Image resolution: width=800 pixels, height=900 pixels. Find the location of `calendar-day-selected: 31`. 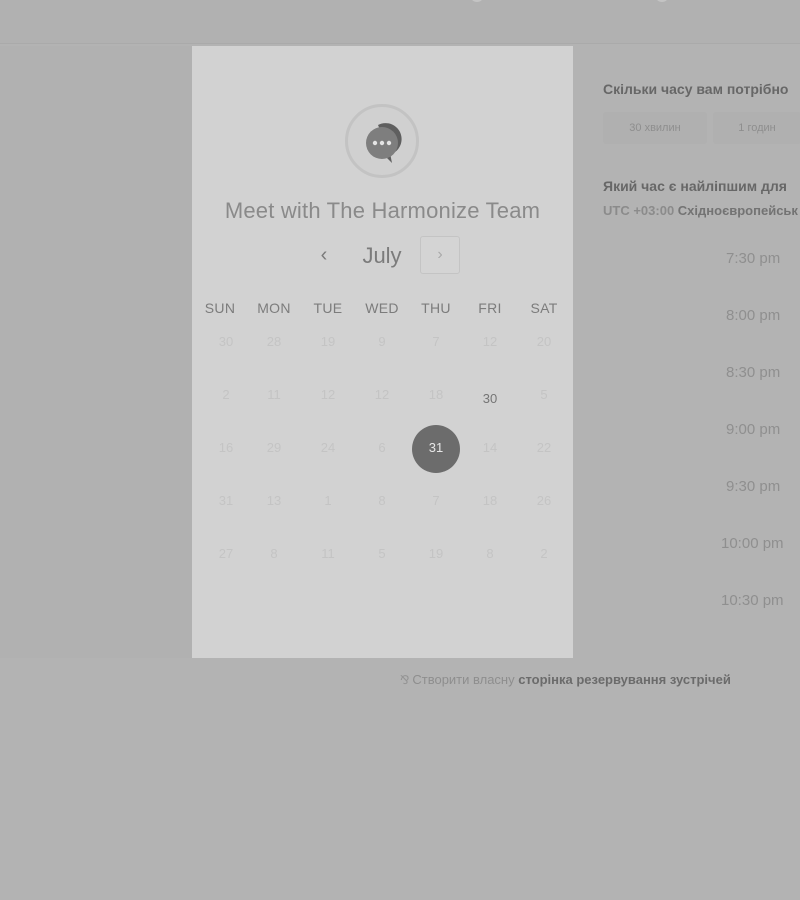

calendar-day-selected: 31 is located at coordinates (436, 450).